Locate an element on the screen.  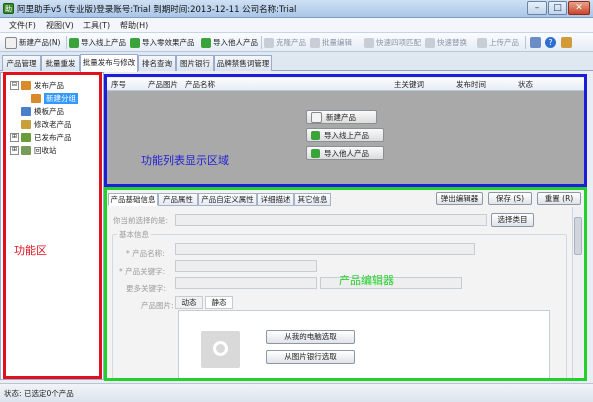
toolbar-label: 快速四项匹配 is located at coordinates (398, 42).